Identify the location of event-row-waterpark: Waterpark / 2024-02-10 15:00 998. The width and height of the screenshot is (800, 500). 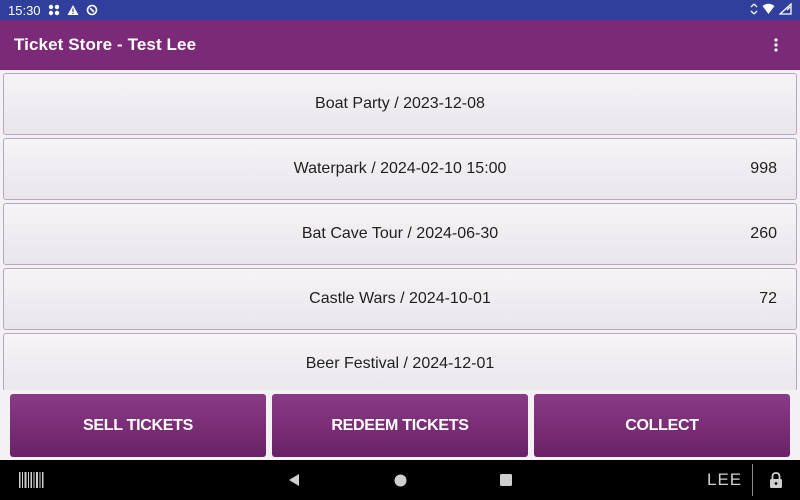
(400, 169).